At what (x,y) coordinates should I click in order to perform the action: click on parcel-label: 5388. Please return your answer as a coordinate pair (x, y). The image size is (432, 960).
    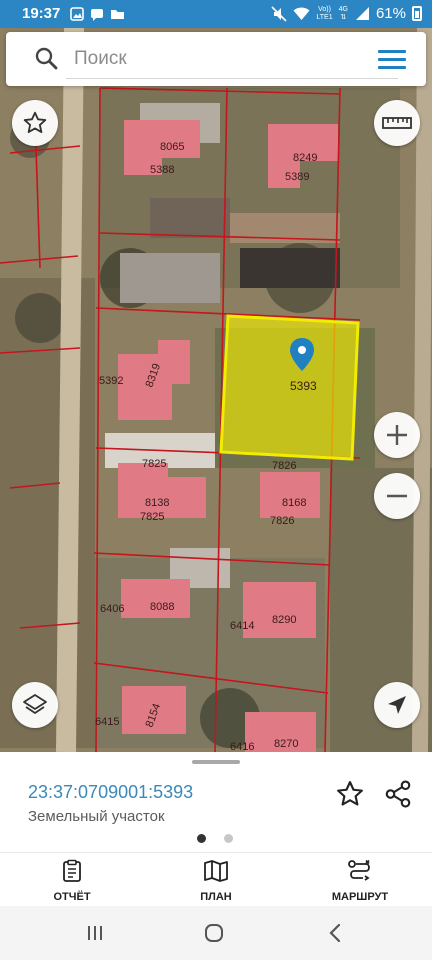
    Looking at the image, I should click on (162, 170).